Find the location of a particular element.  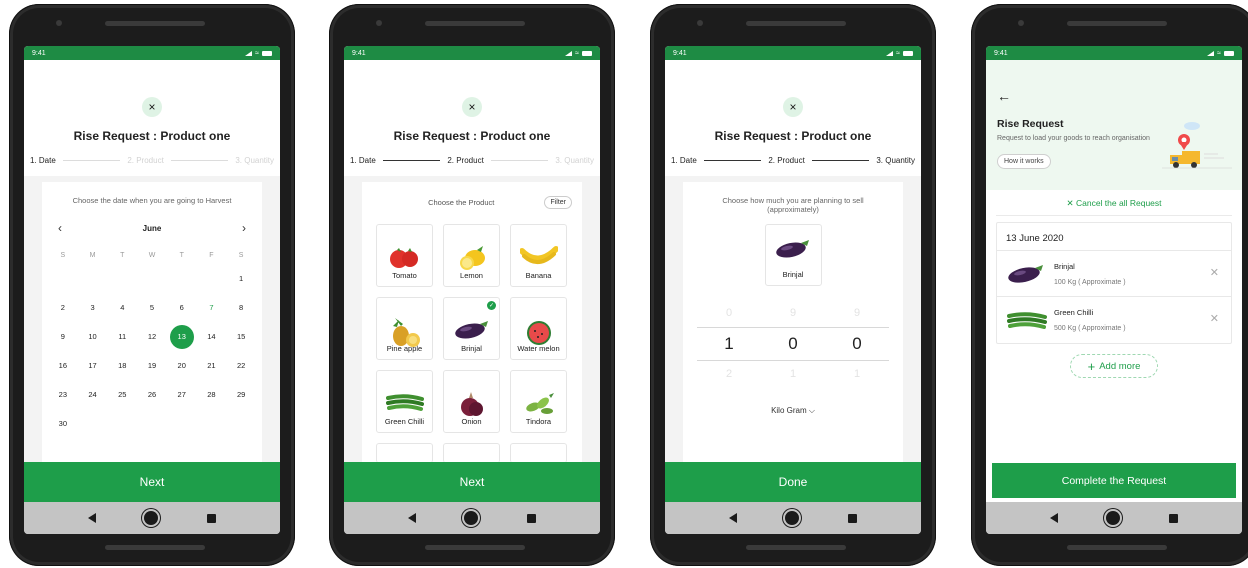

camera-dot is located at coordinates (59, 23).